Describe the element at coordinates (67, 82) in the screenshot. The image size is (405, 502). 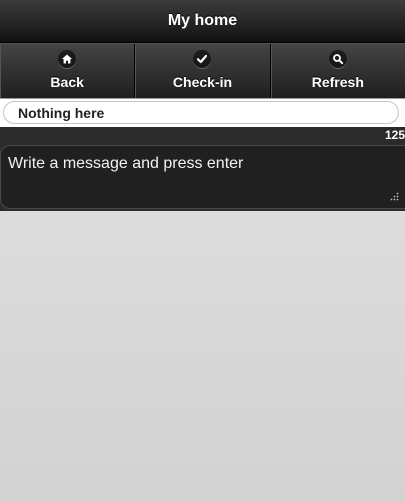
I see `back-label: Back` at that location.